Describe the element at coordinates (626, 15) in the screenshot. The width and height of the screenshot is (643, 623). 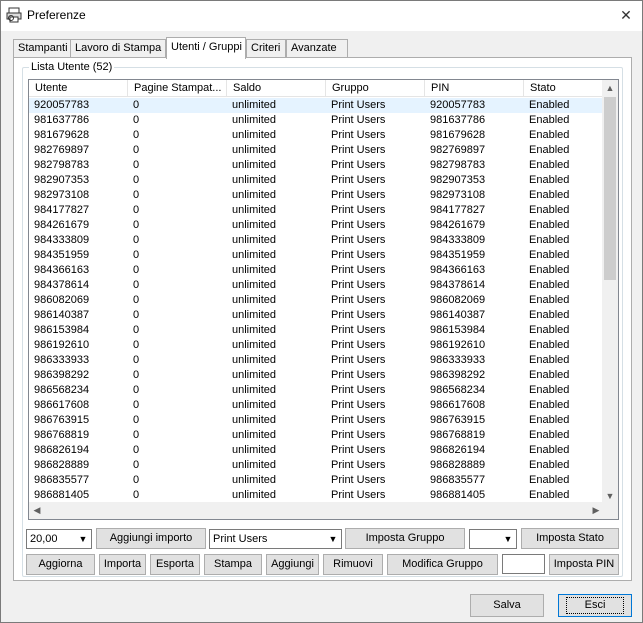
I see `close-icon: ✕` at that location.